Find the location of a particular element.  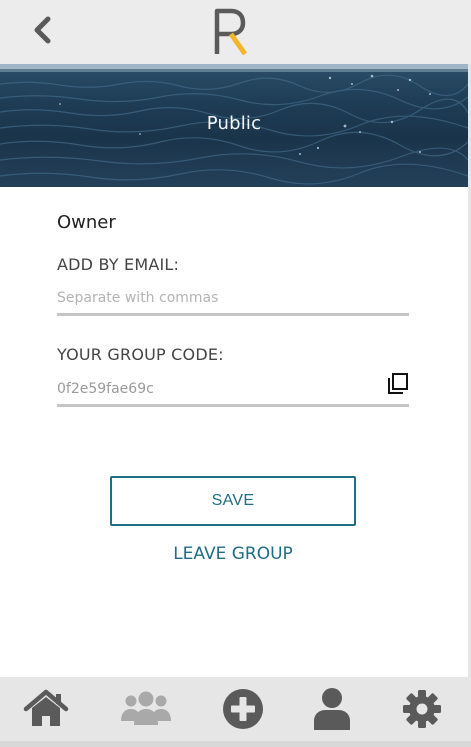

home-icon is located at coordinates (46, 707).